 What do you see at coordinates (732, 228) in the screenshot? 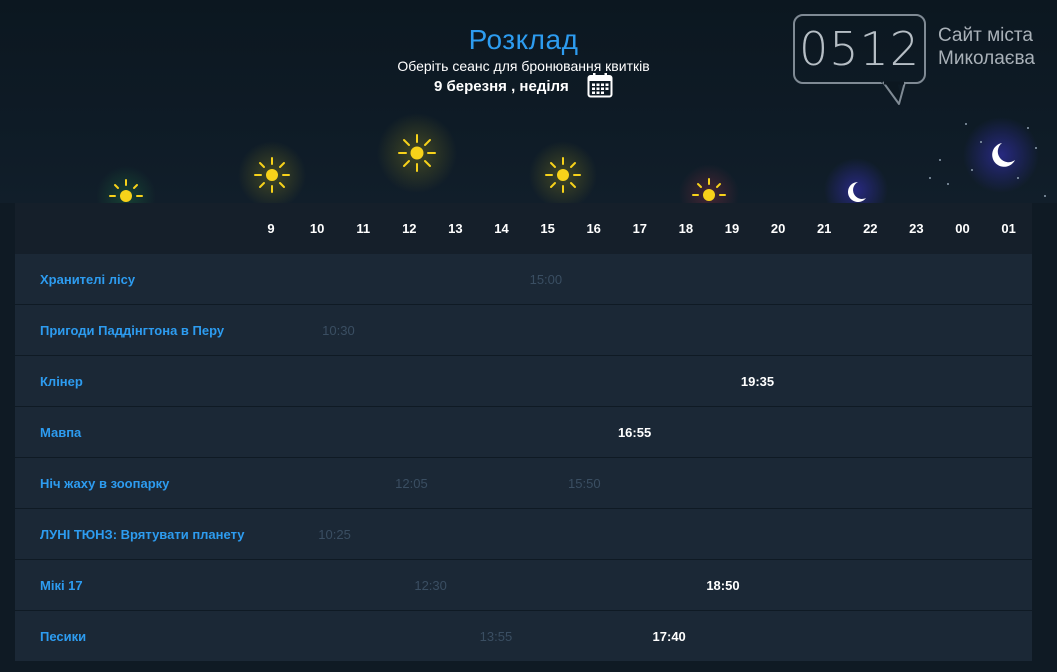
I see `hour-label: 19` at bounding box center [732, 228].